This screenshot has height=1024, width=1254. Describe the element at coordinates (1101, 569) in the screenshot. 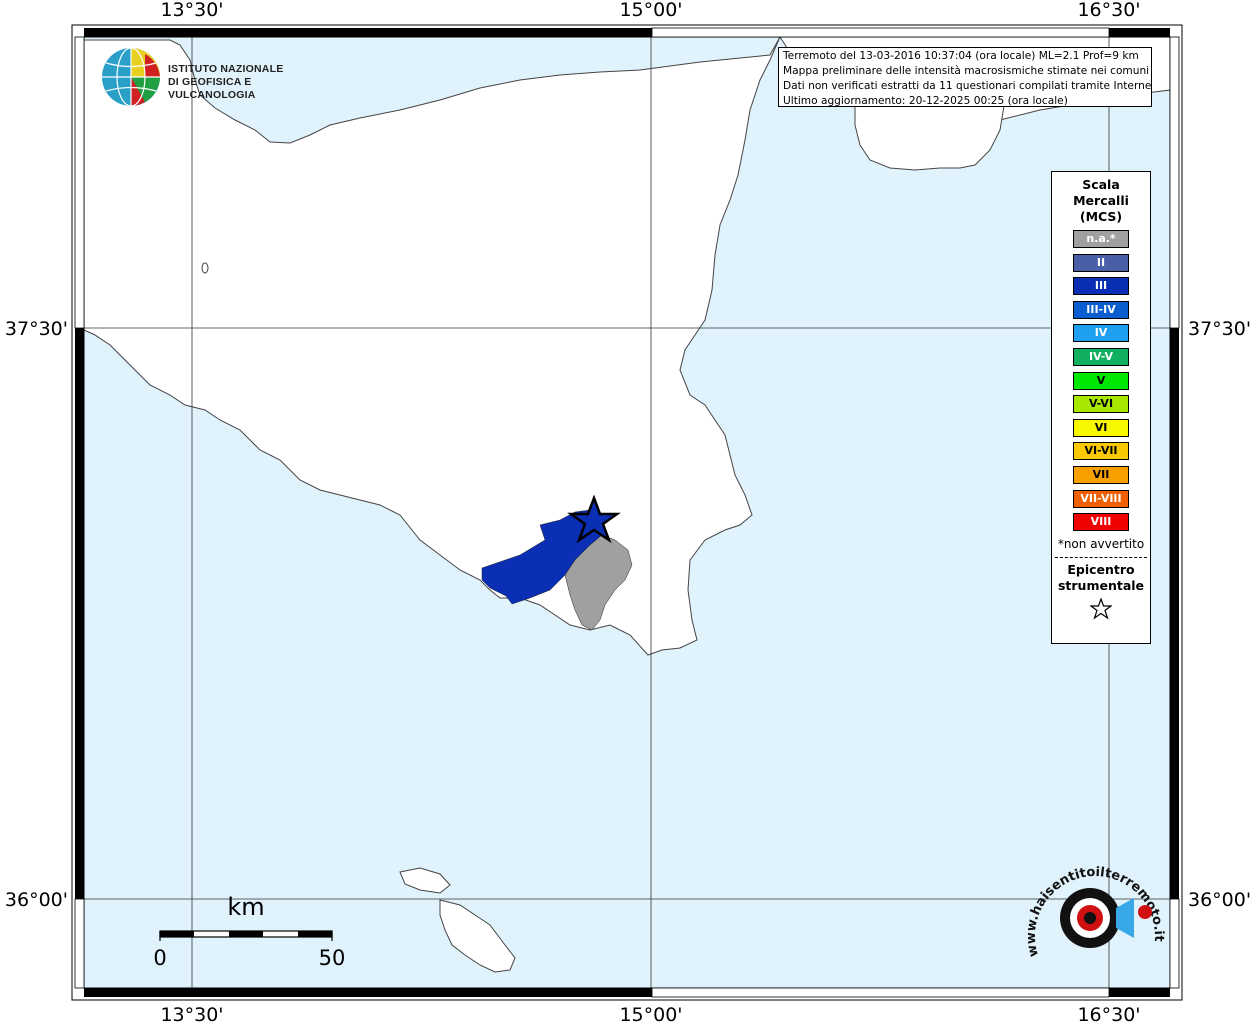

I see `legend-epicenter-1: Epicentro` at that location.